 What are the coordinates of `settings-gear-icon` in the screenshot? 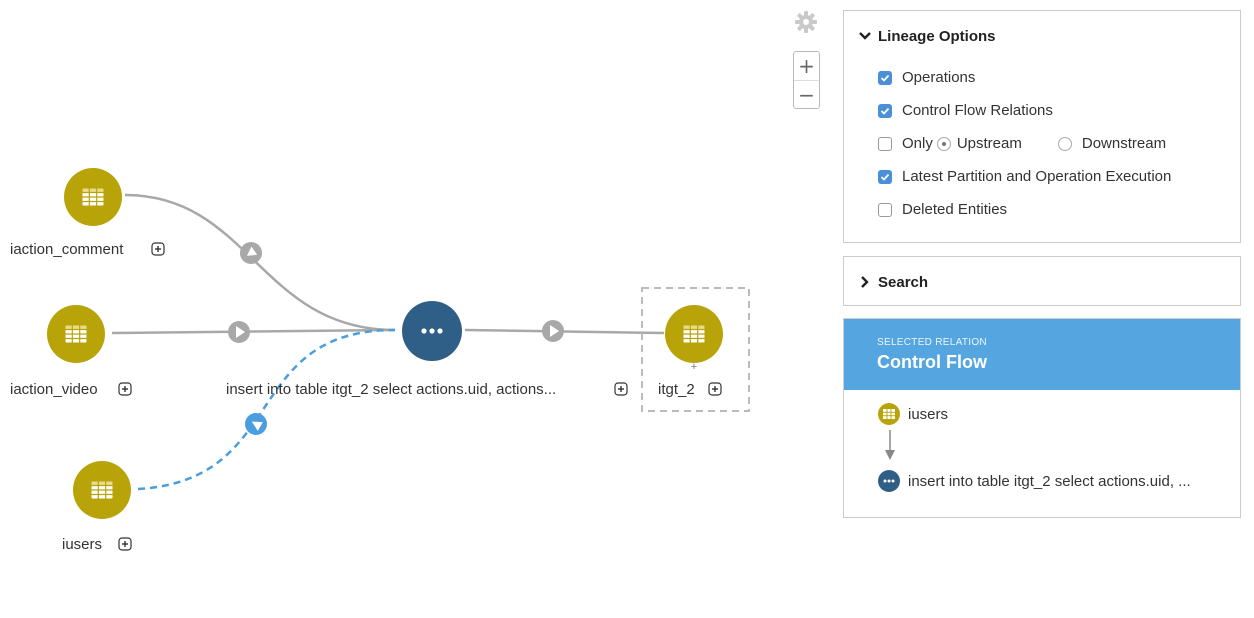 It's located at (806, 22).